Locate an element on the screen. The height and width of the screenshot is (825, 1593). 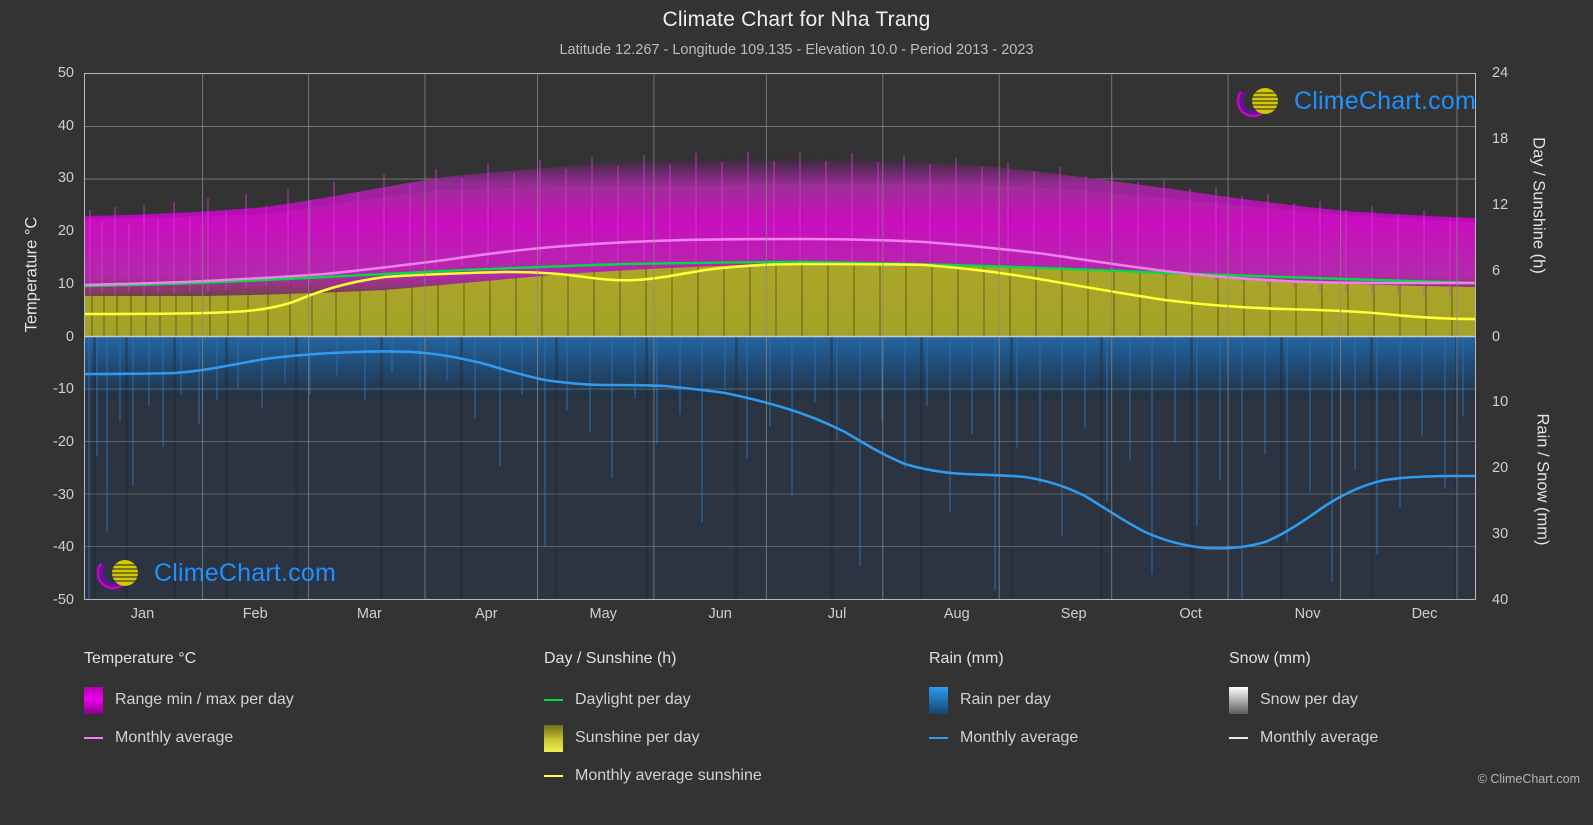
watermark-logo-bottom: ClimeChart.com is located at coordinates (214, 573).